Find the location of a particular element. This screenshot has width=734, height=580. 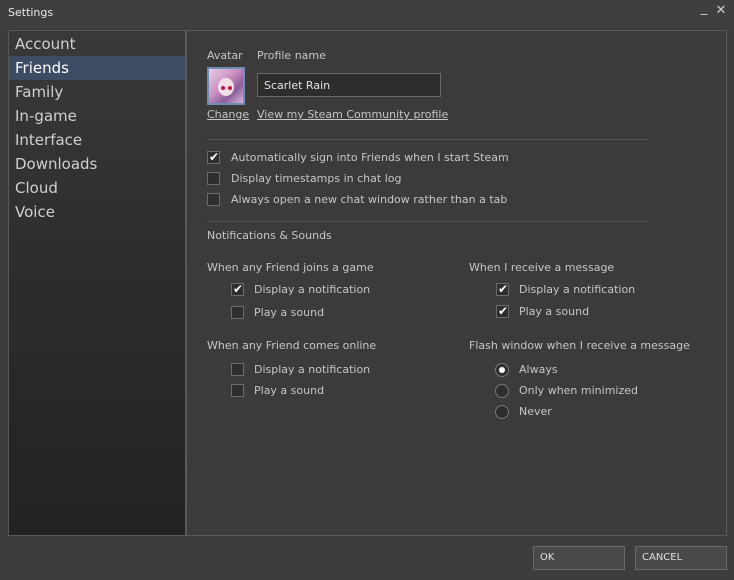

title-bar: Settings _ ✕ is located at coordinates (367, 14).